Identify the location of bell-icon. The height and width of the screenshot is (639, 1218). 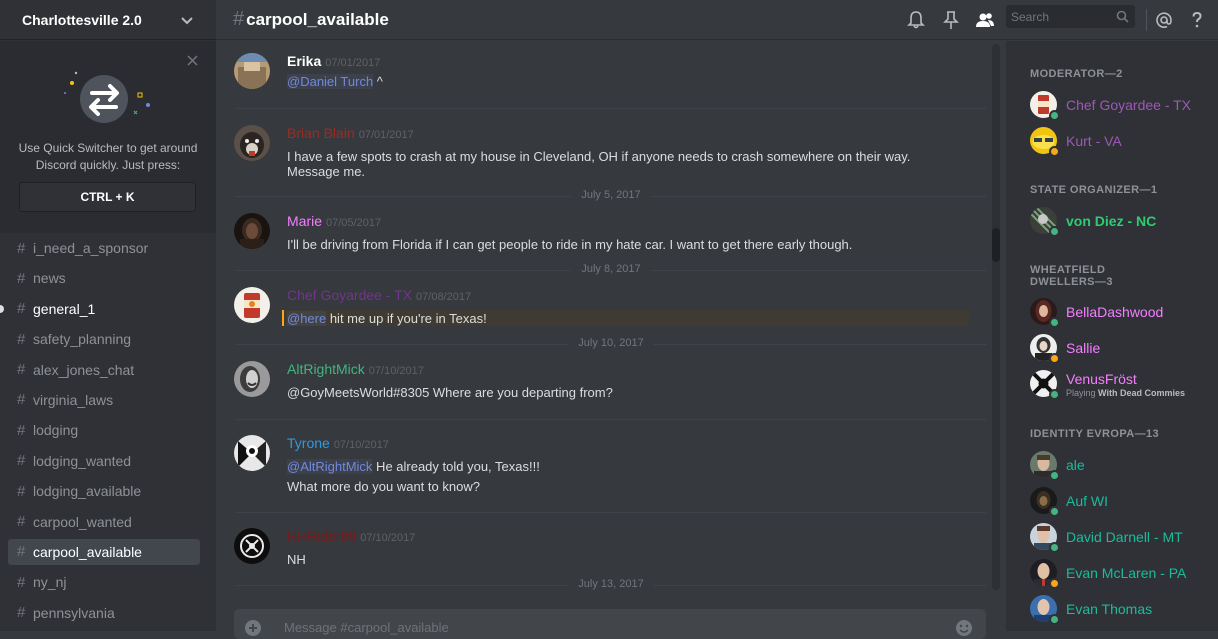
(916, 20).